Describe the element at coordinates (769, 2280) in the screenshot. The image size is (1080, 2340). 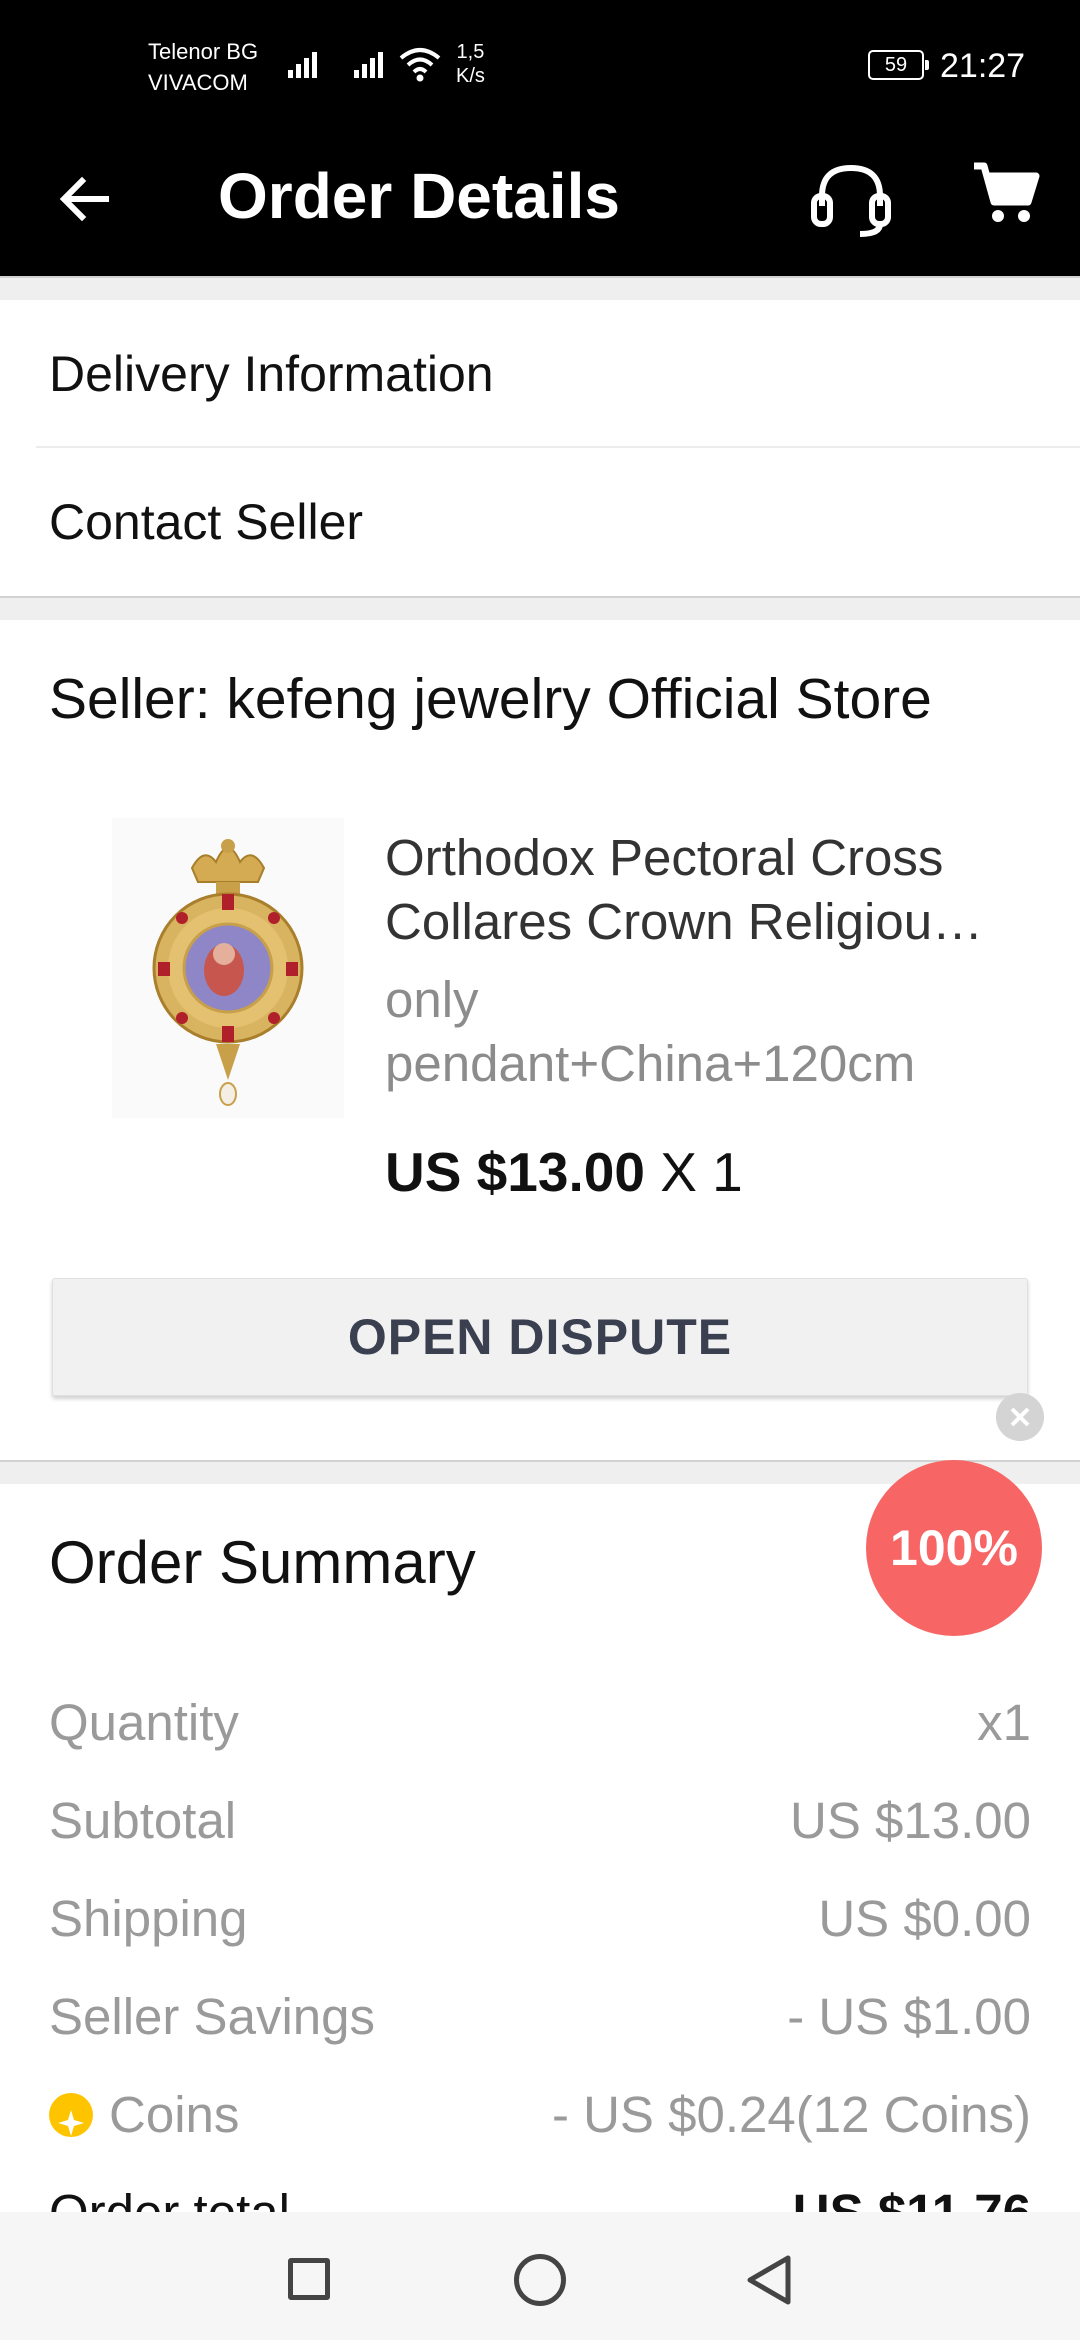
I see `back-nav-icon` at that location.